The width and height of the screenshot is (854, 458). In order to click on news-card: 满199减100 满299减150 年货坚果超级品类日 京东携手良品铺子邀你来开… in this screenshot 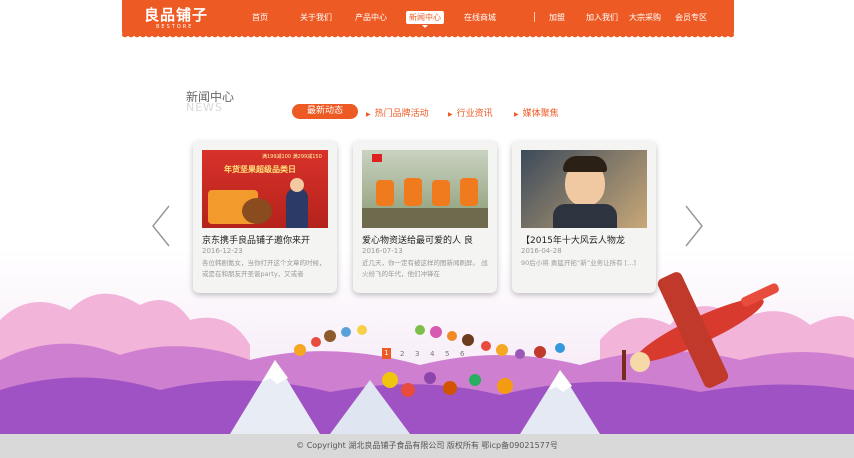, I will do `click(265, 217)`.